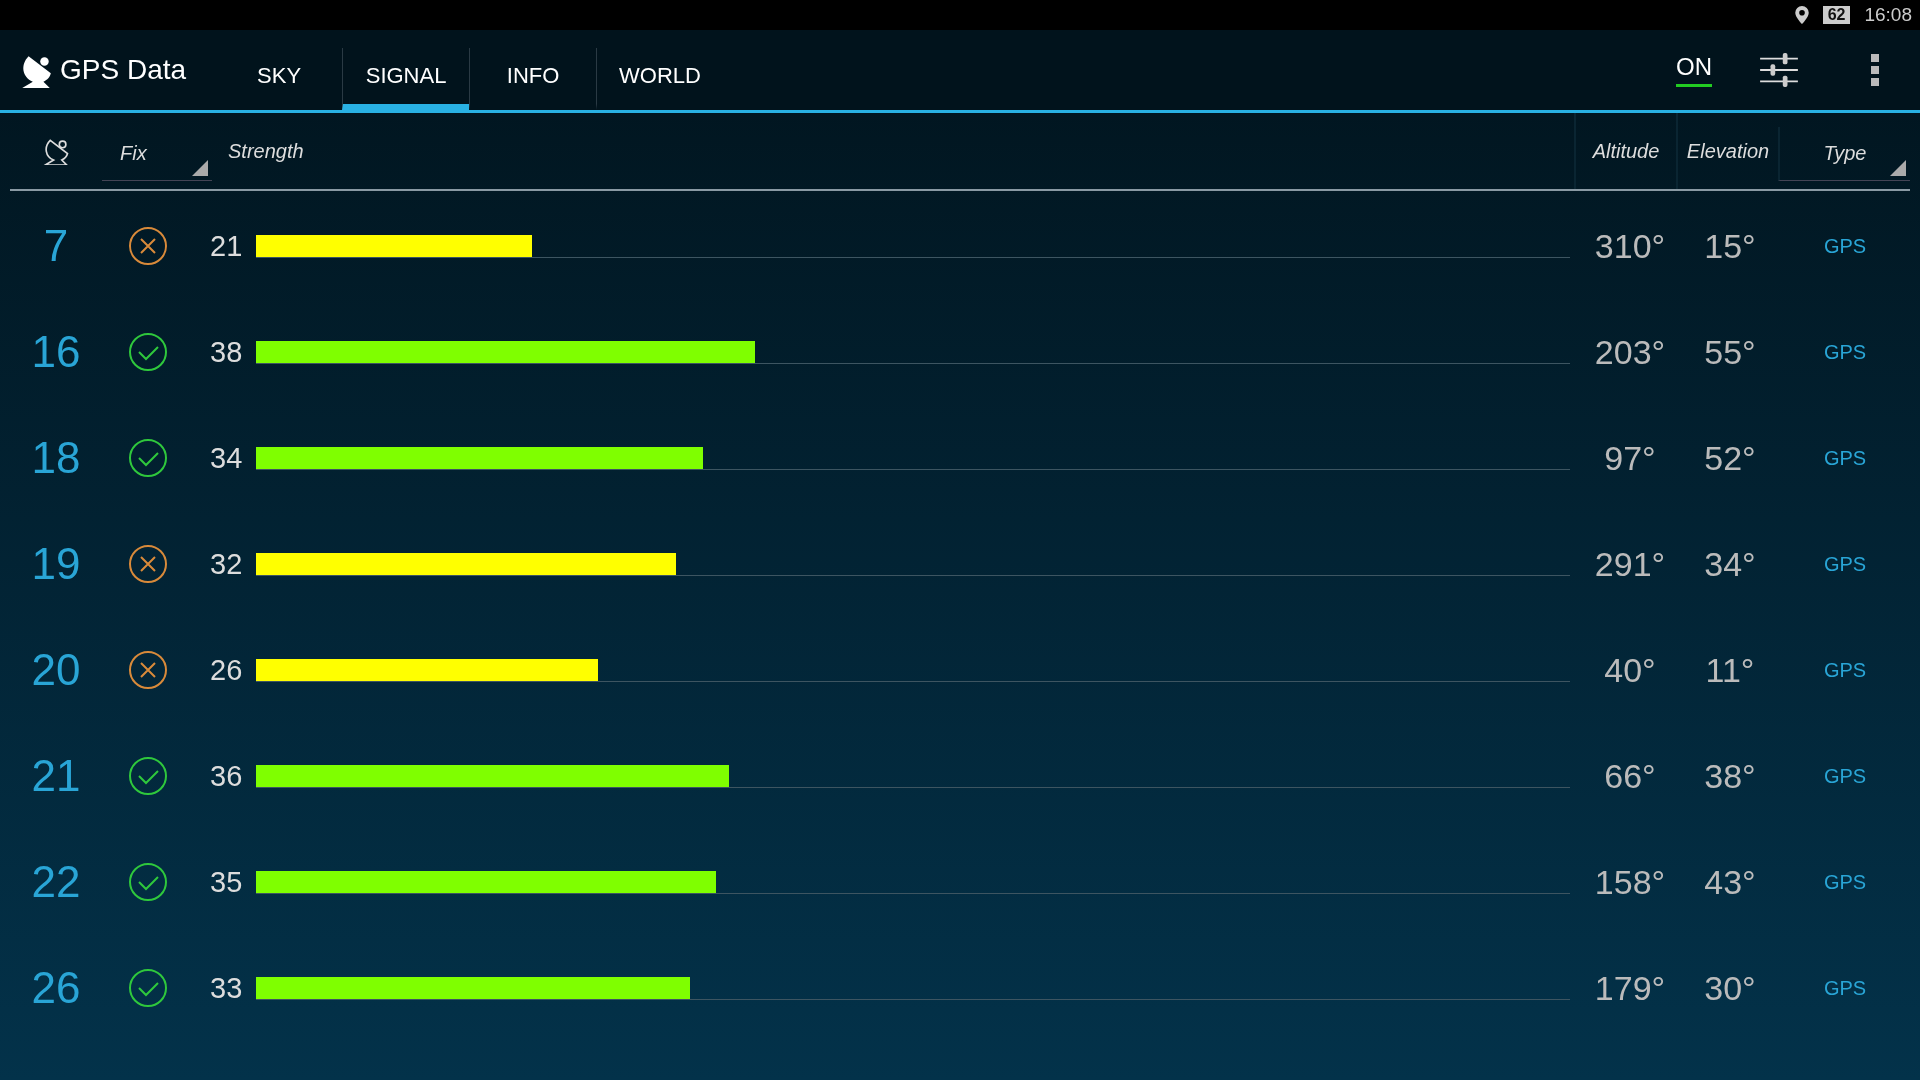 The image size is (1920, 1080). Describe the element at coordinates (56, 246) in the screenshot. I see `satellite-number: 7` at that location.